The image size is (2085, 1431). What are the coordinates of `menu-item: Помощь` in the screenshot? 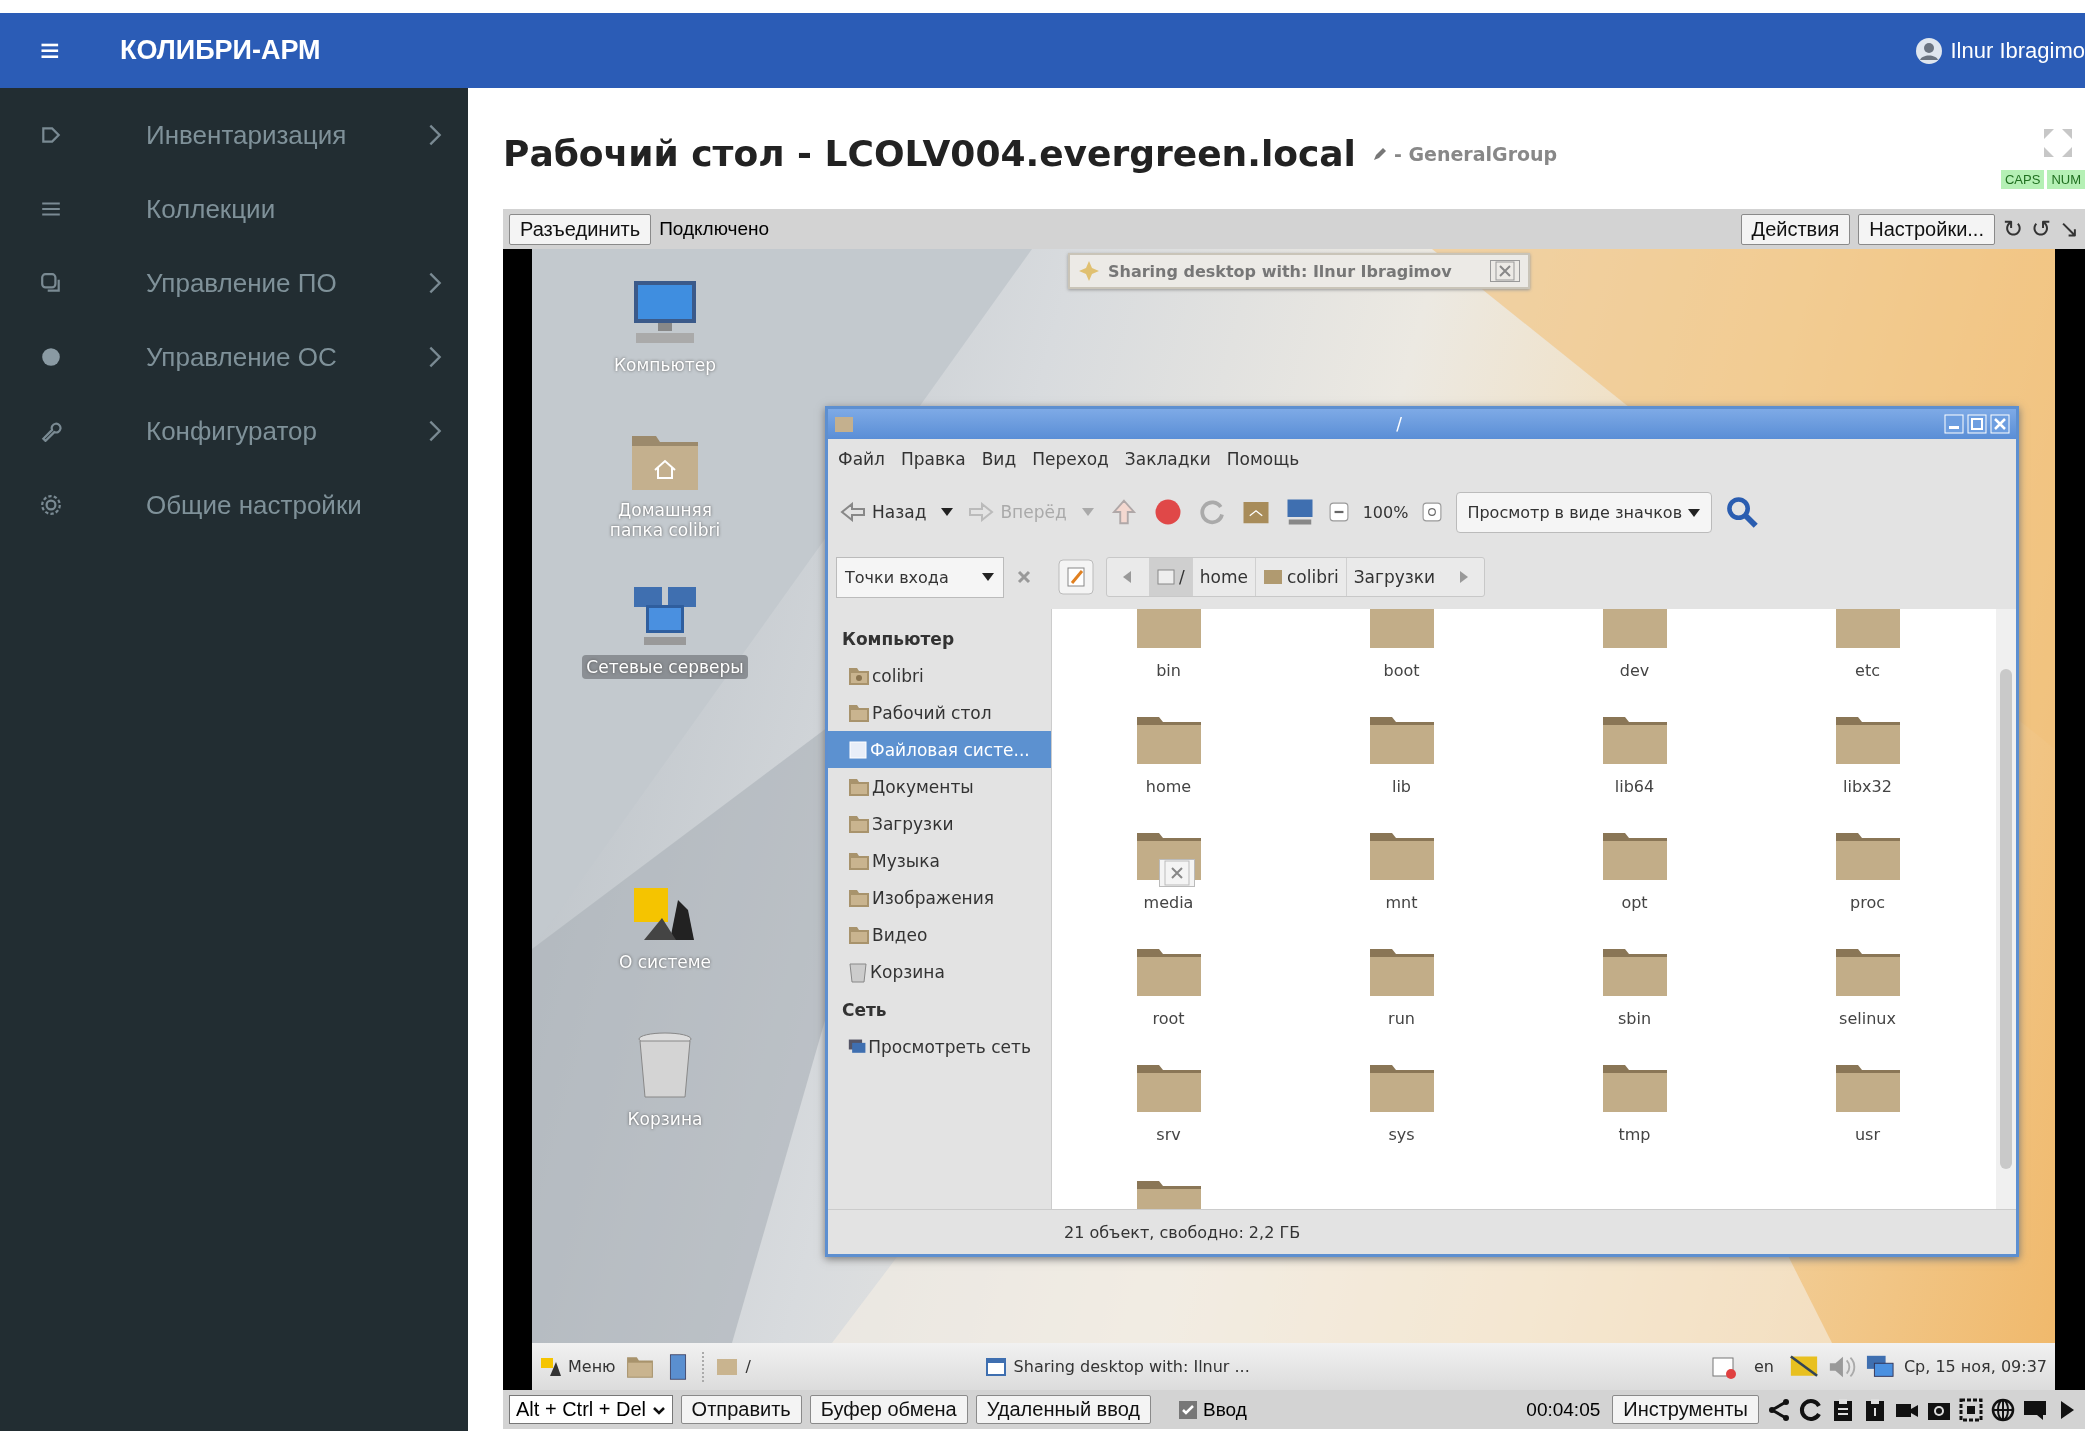 It's located at (1263, 459).